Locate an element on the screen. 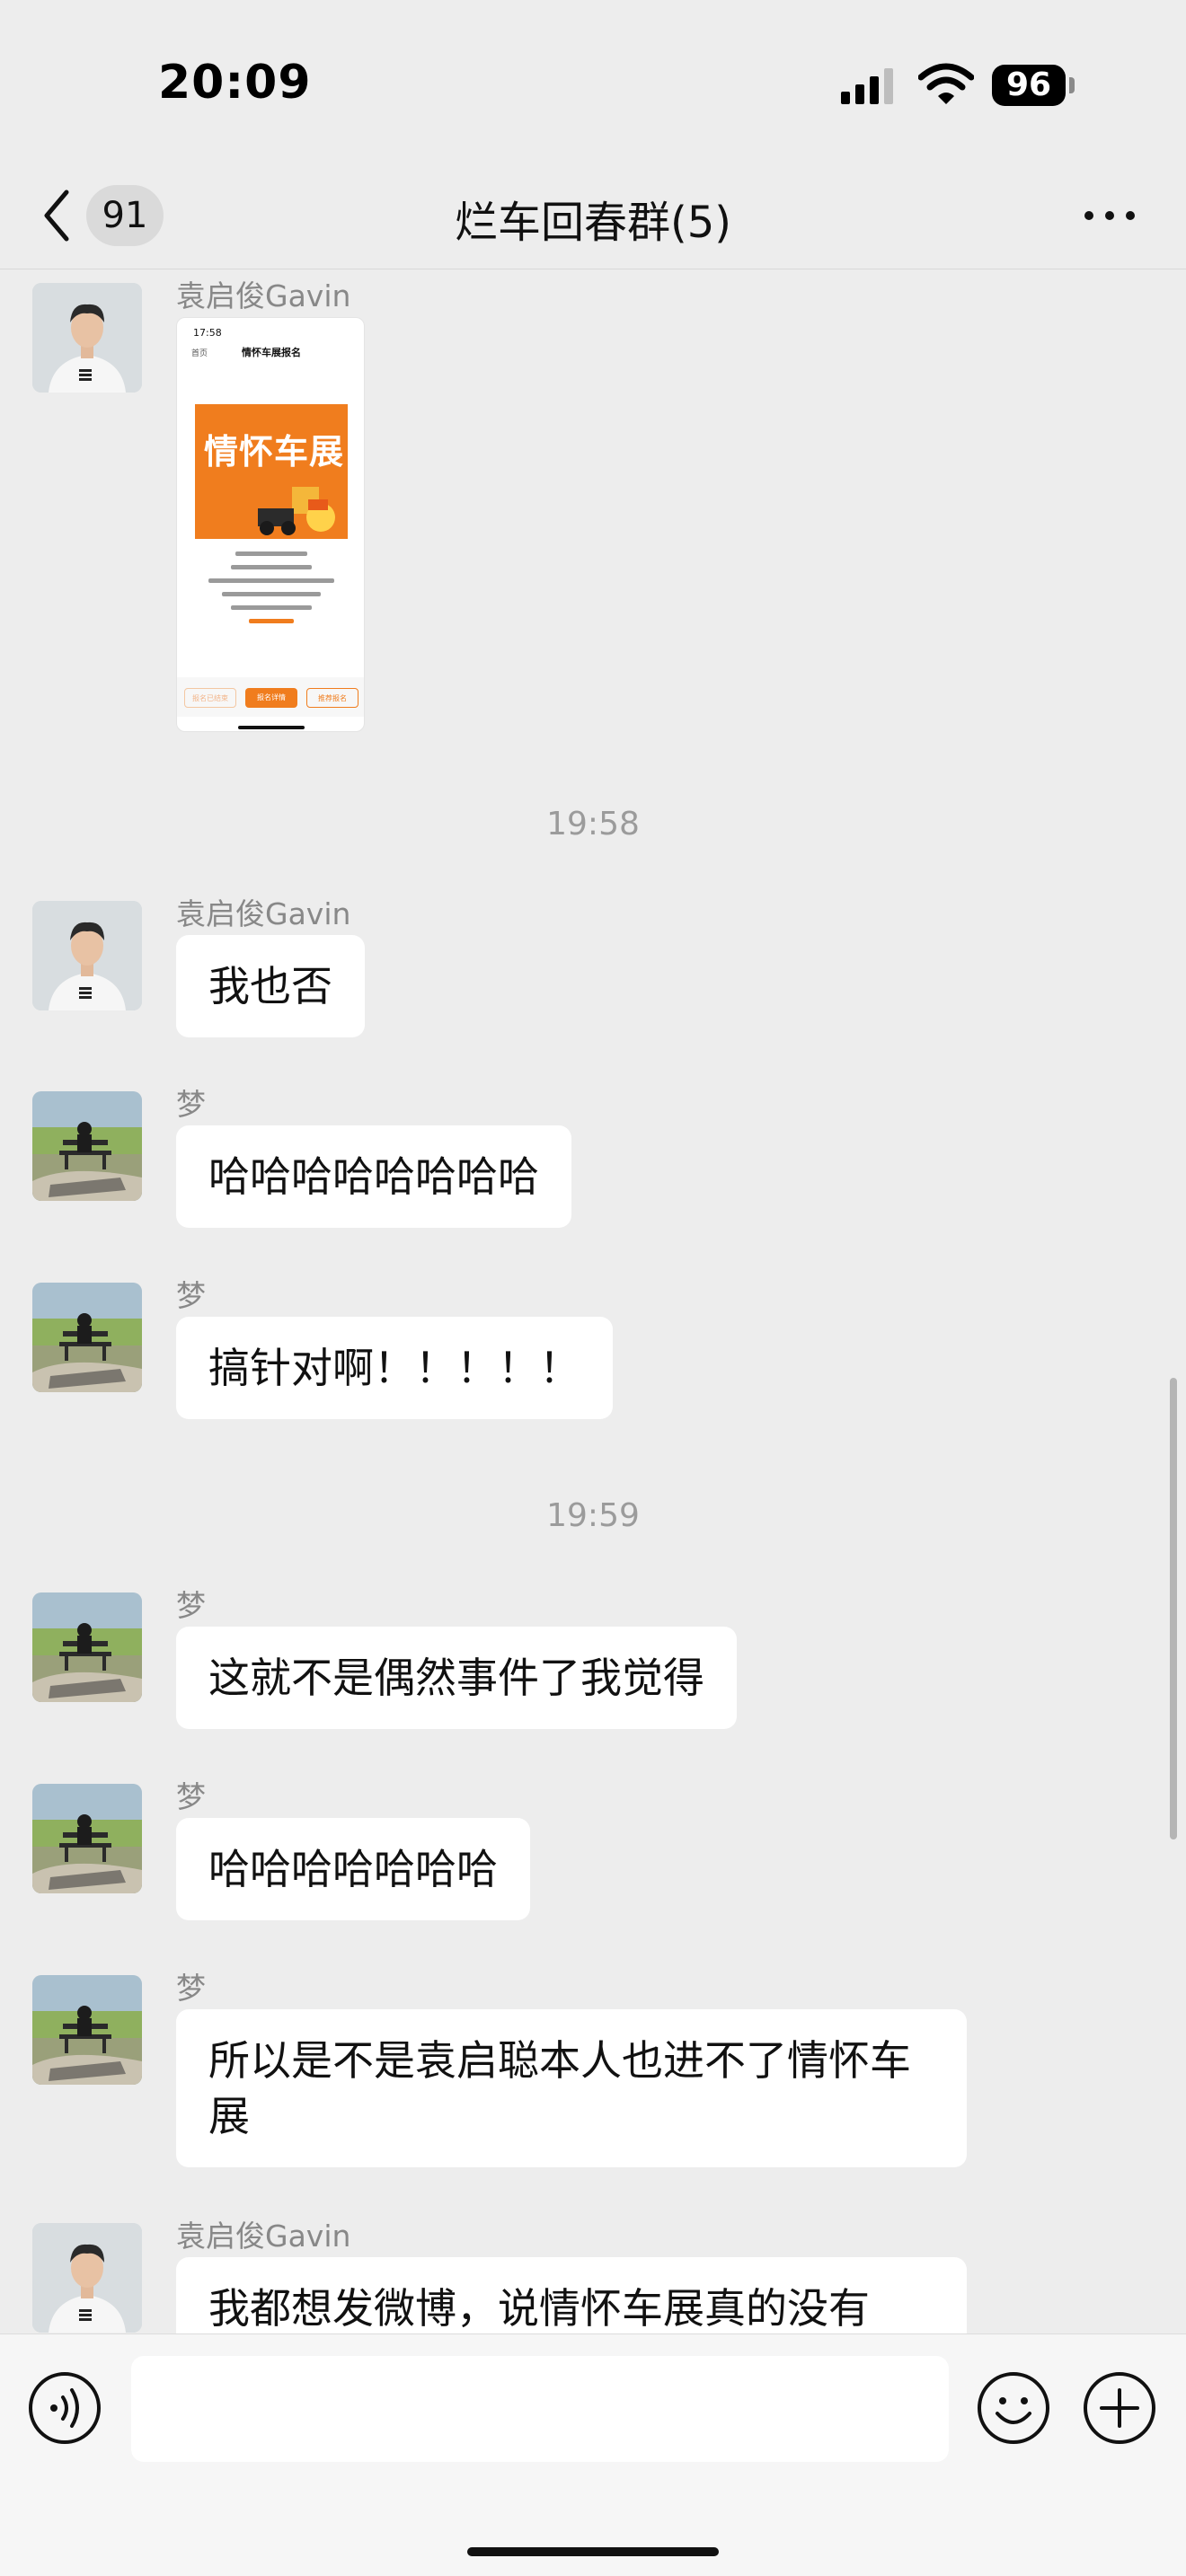 This screenshot has width=1186, height=2576. card-poster: 情怀车展 is located at coordinates (271, 471).